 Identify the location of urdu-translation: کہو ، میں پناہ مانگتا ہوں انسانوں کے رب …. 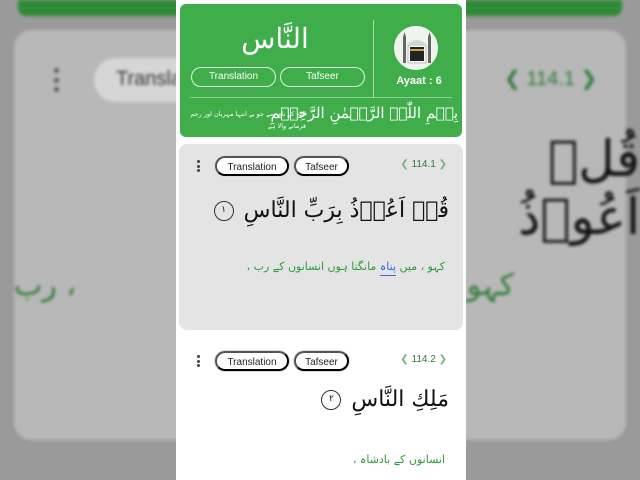
(346, 268).